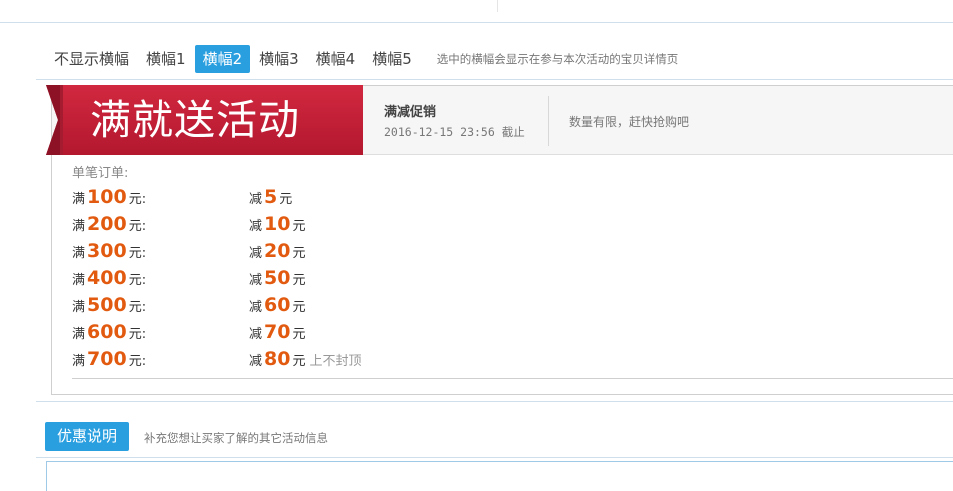 The image size is (953, 491). What do you see at coordinates (107, 305) in the screenshot?
I see `rule-threshold: 500` at bounding box center [107, 305].